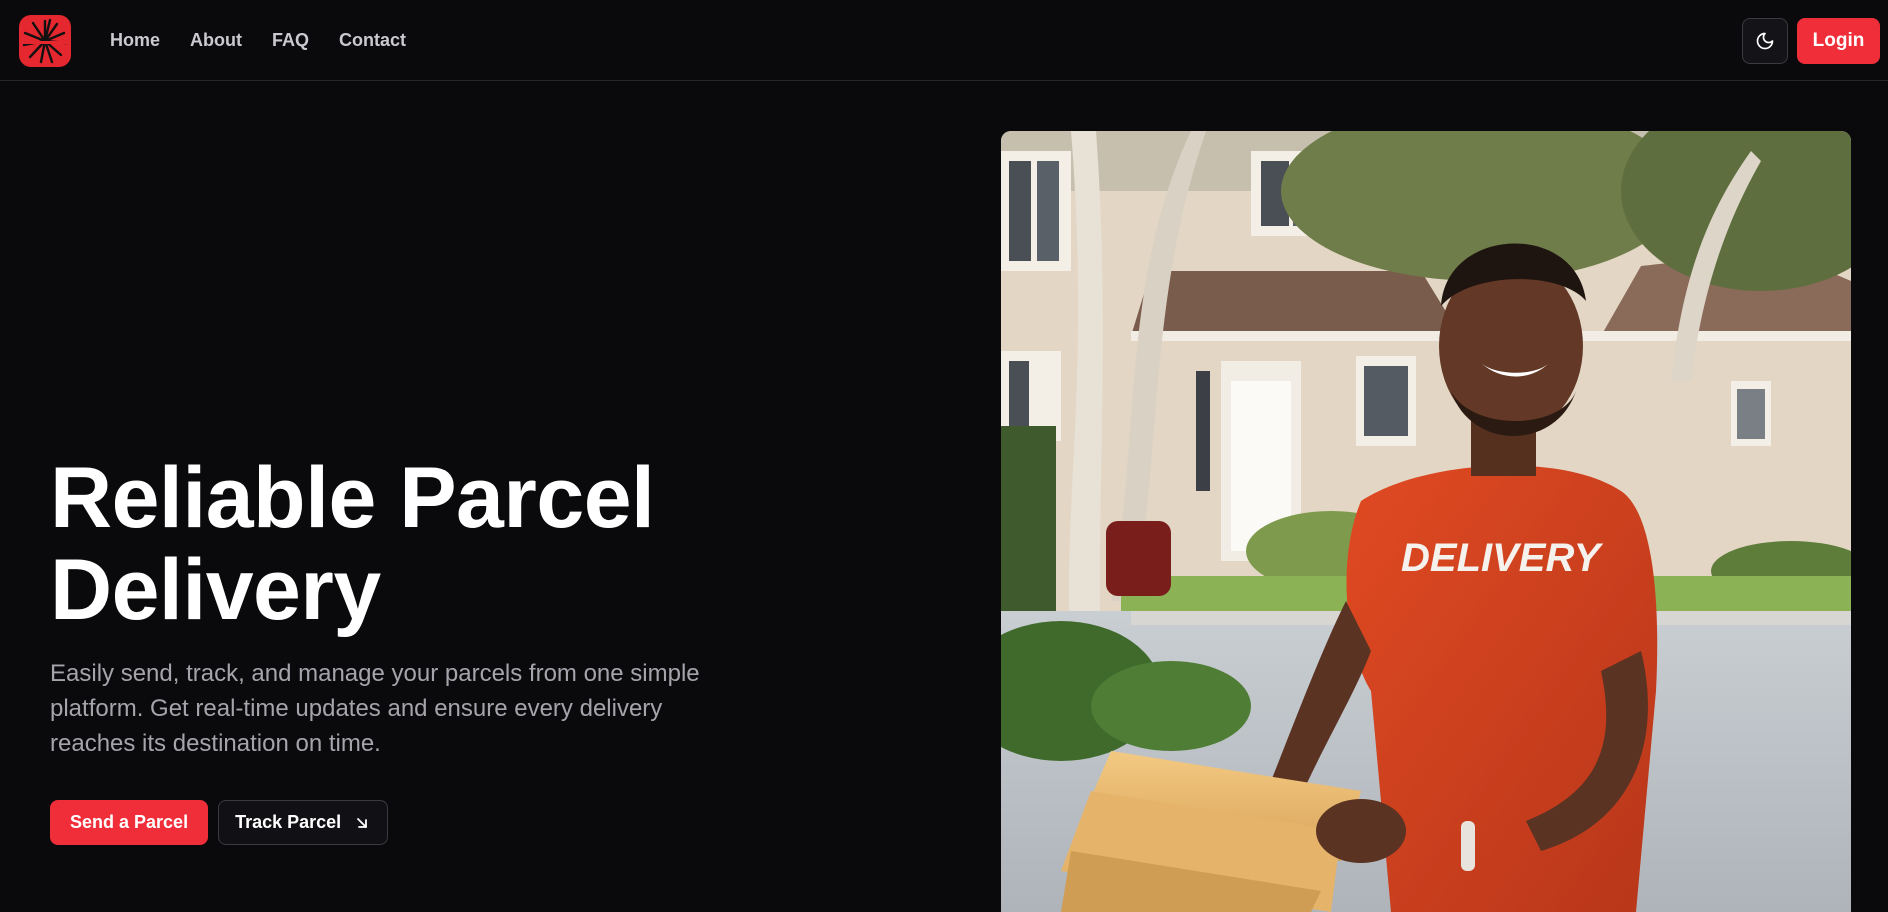 This screenshot has height=912, width=1888. I want to click on hero-title: Reliable Parcel Delivery, so click(500, 544).